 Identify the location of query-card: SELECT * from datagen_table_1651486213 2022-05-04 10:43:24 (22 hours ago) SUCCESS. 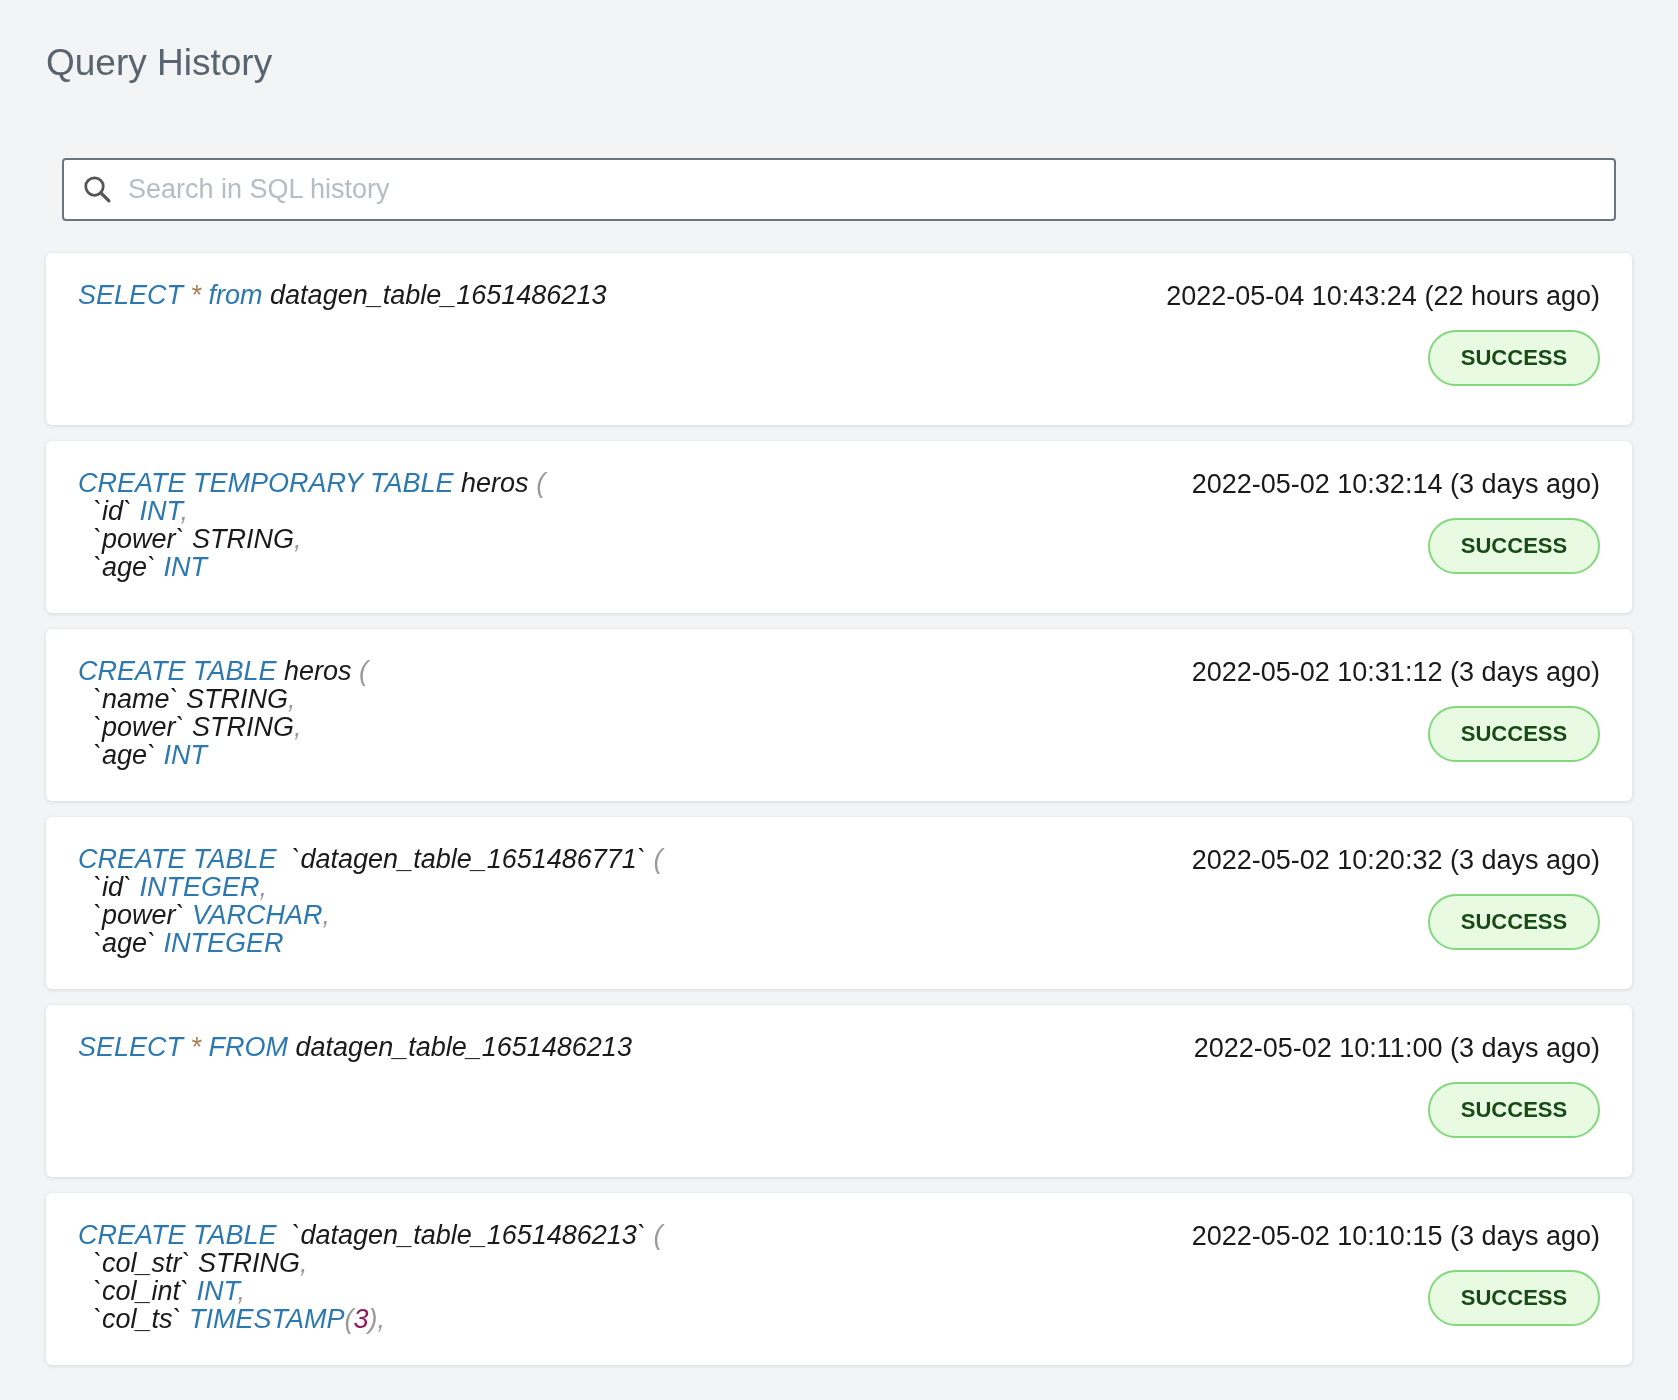
(839, 339).